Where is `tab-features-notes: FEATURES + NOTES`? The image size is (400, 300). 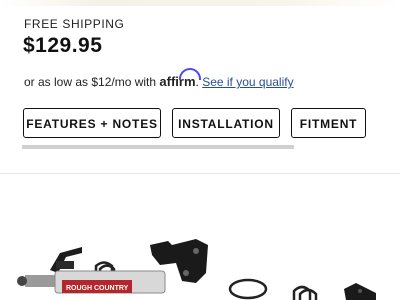 tab-features-notes: FEATURES + NOTES is located at coordinates (92, 123).